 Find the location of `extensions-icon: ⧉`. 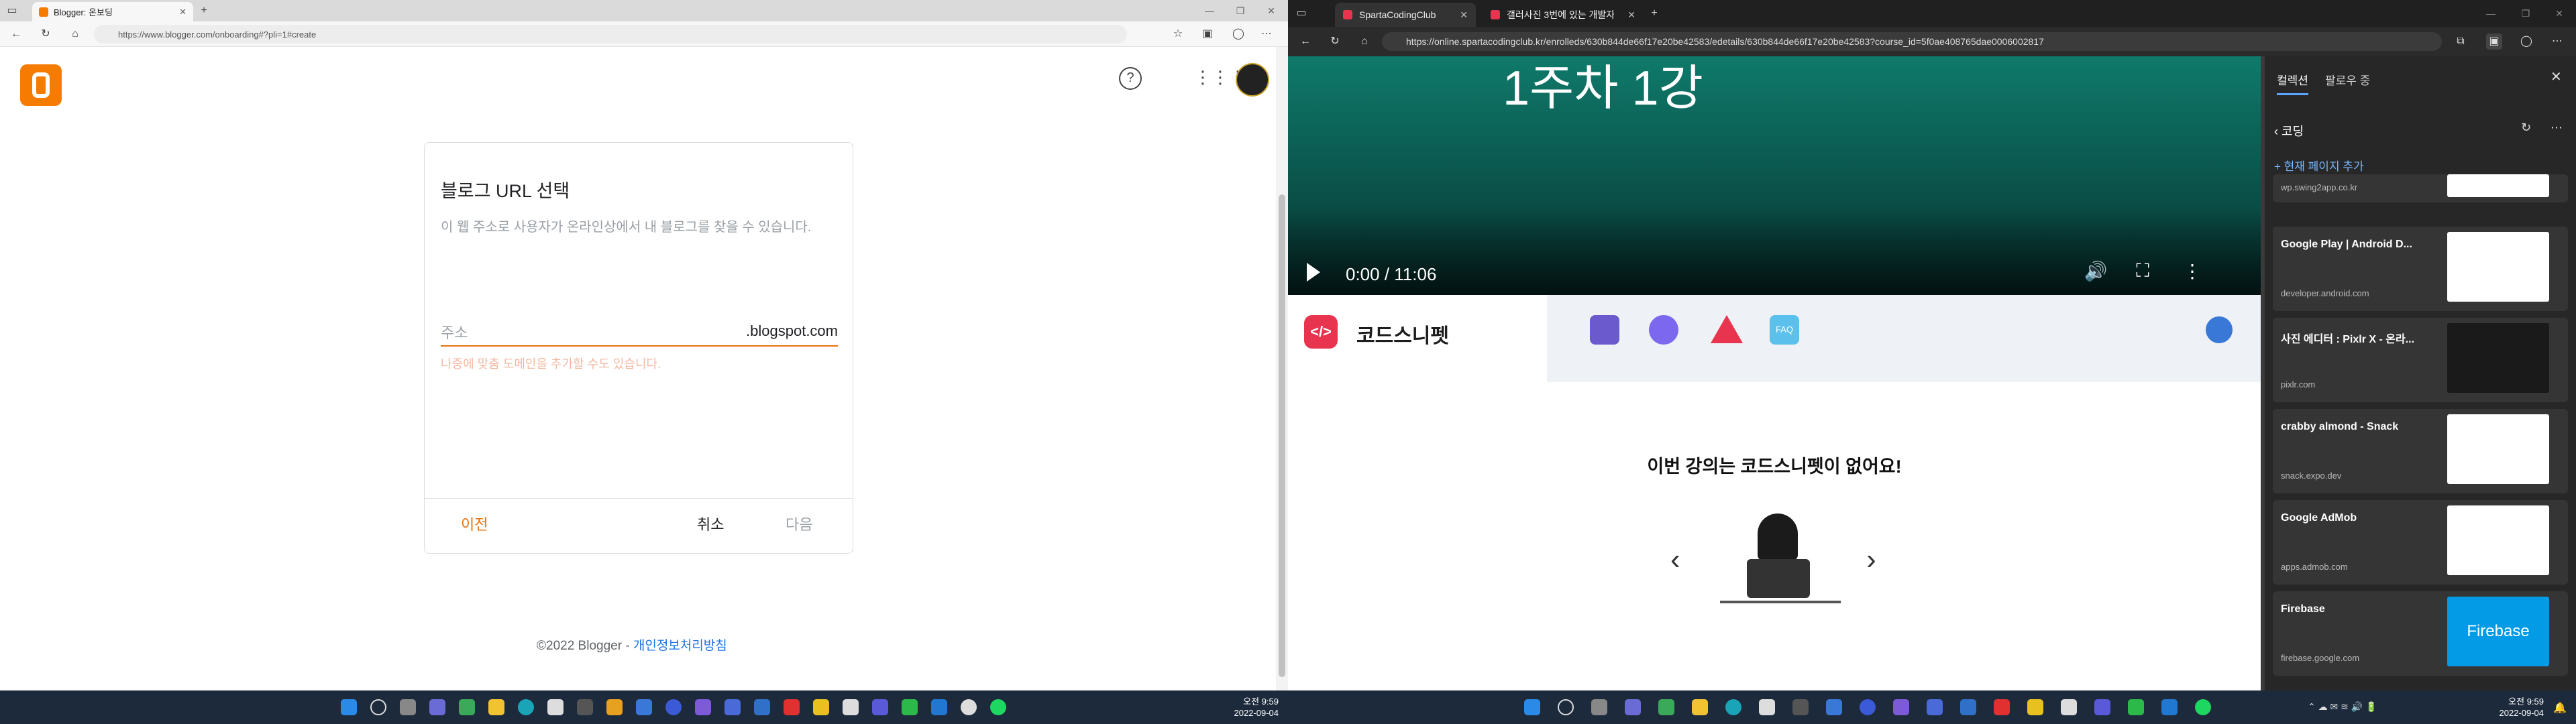

extensions-icon: ⧉ is located at coordinates (2461, 42).